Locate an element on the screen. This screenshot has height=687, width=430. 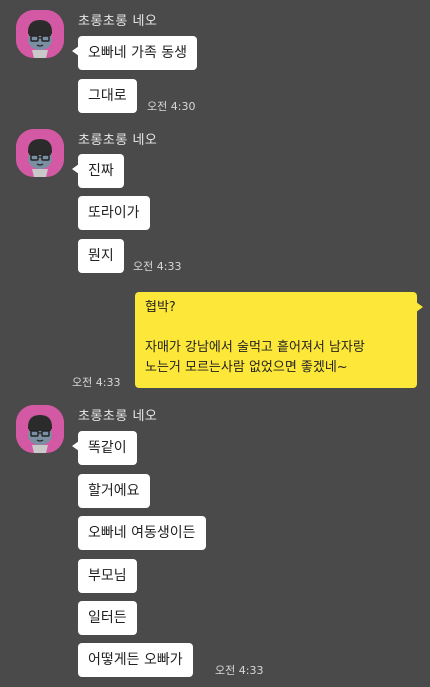
message-bubble: 똑같이 is located at coordinates (104, 448).